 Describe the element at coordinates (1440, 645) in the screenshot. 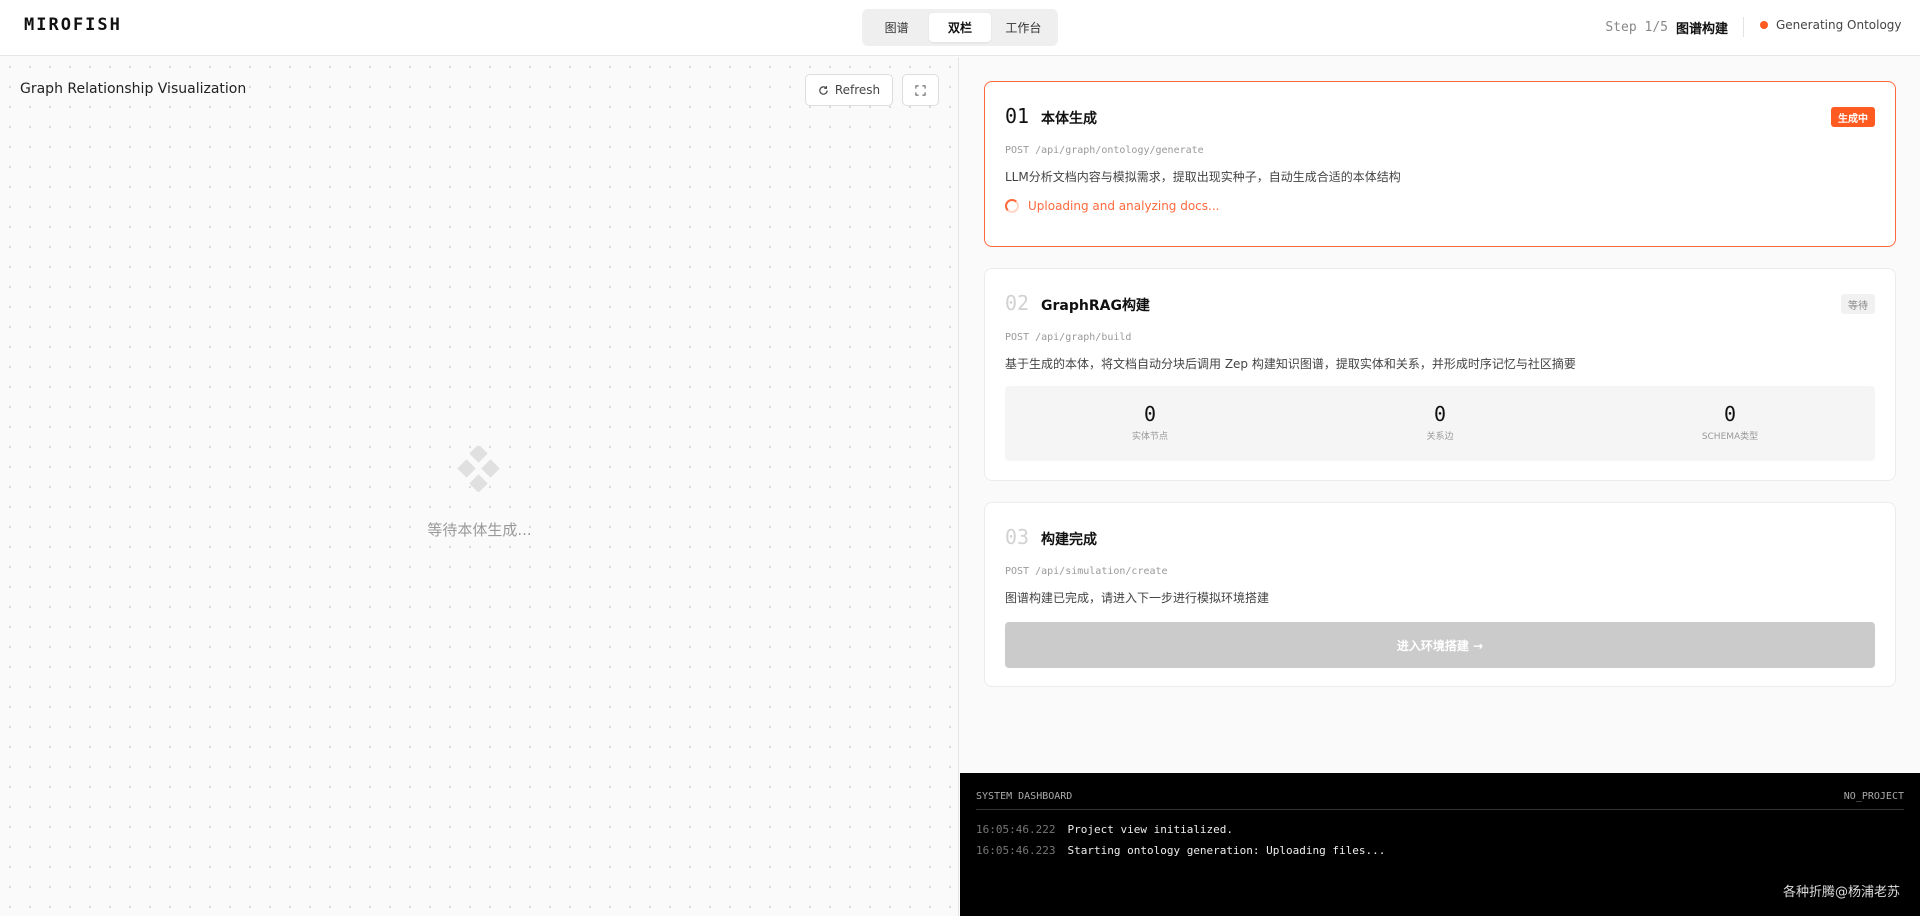

I see `enter-environment-button: 进入环境搭建 →` at that location.